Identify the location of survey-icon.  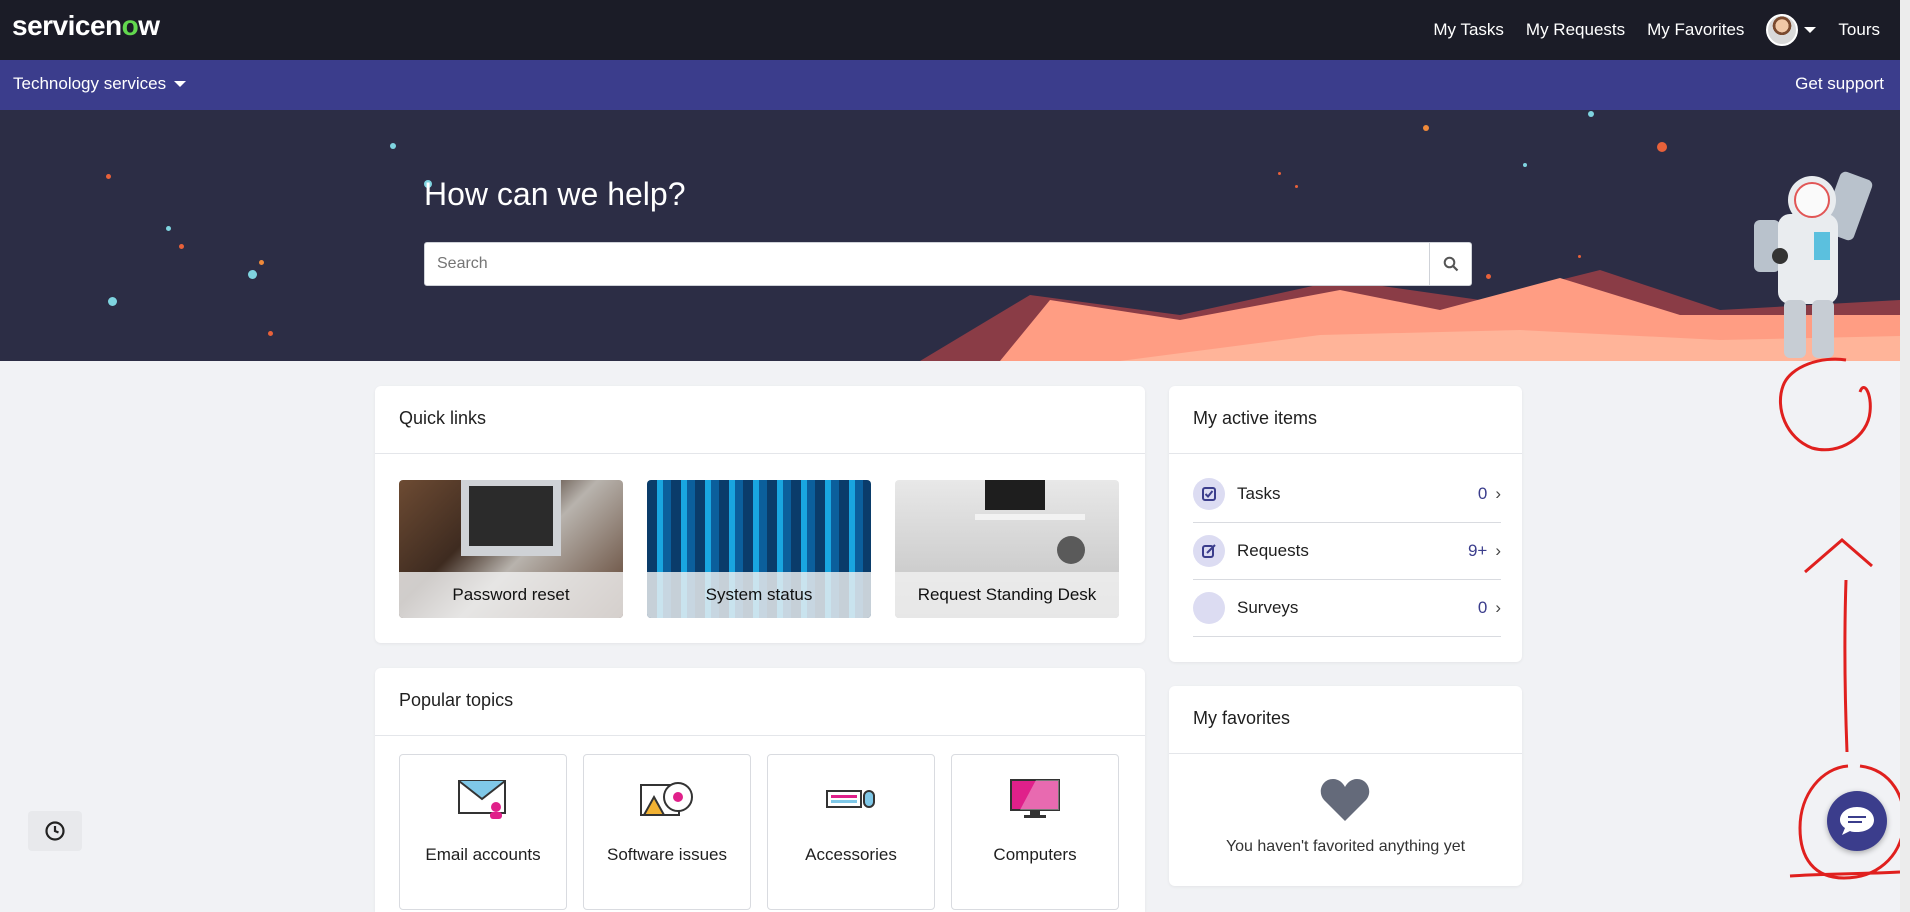
(1209, 608).